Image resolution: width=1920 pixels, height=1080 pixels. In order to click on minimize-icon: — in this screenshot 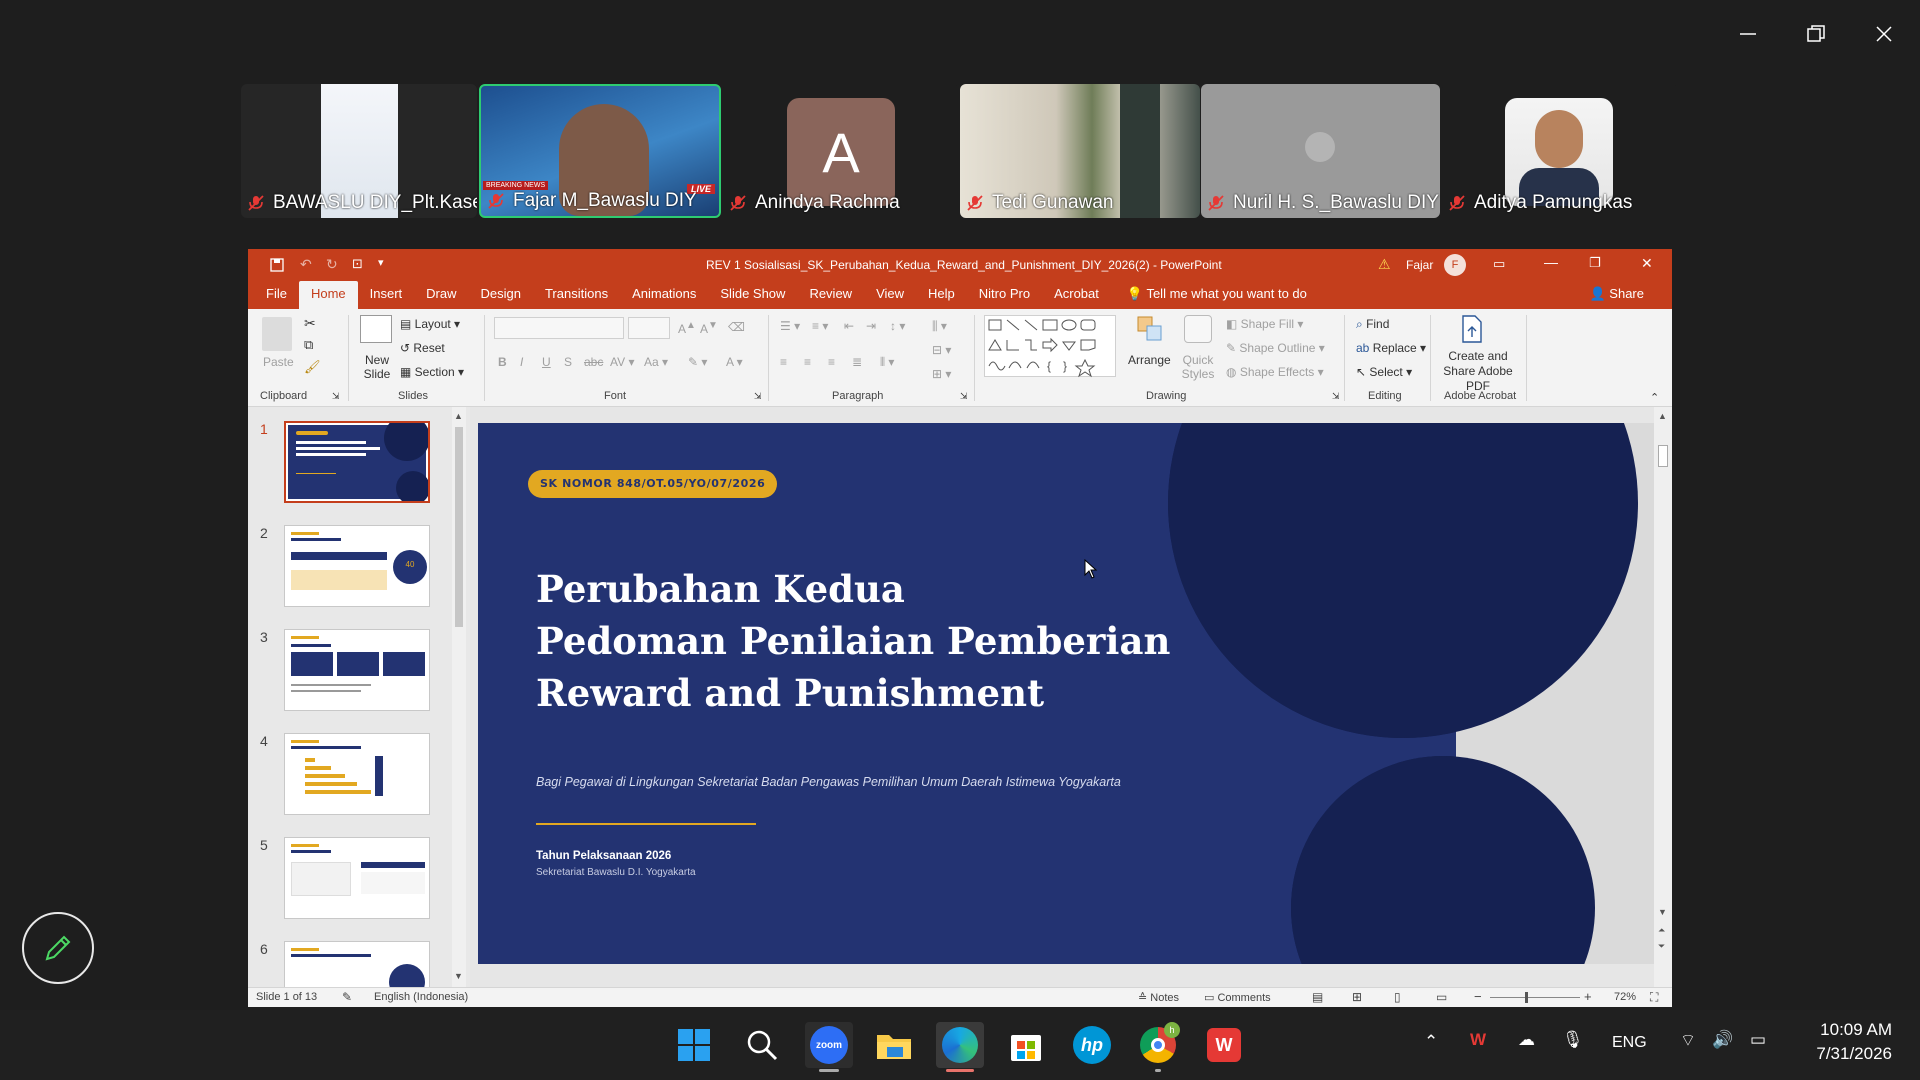, I will do `click(1551, 262)`.